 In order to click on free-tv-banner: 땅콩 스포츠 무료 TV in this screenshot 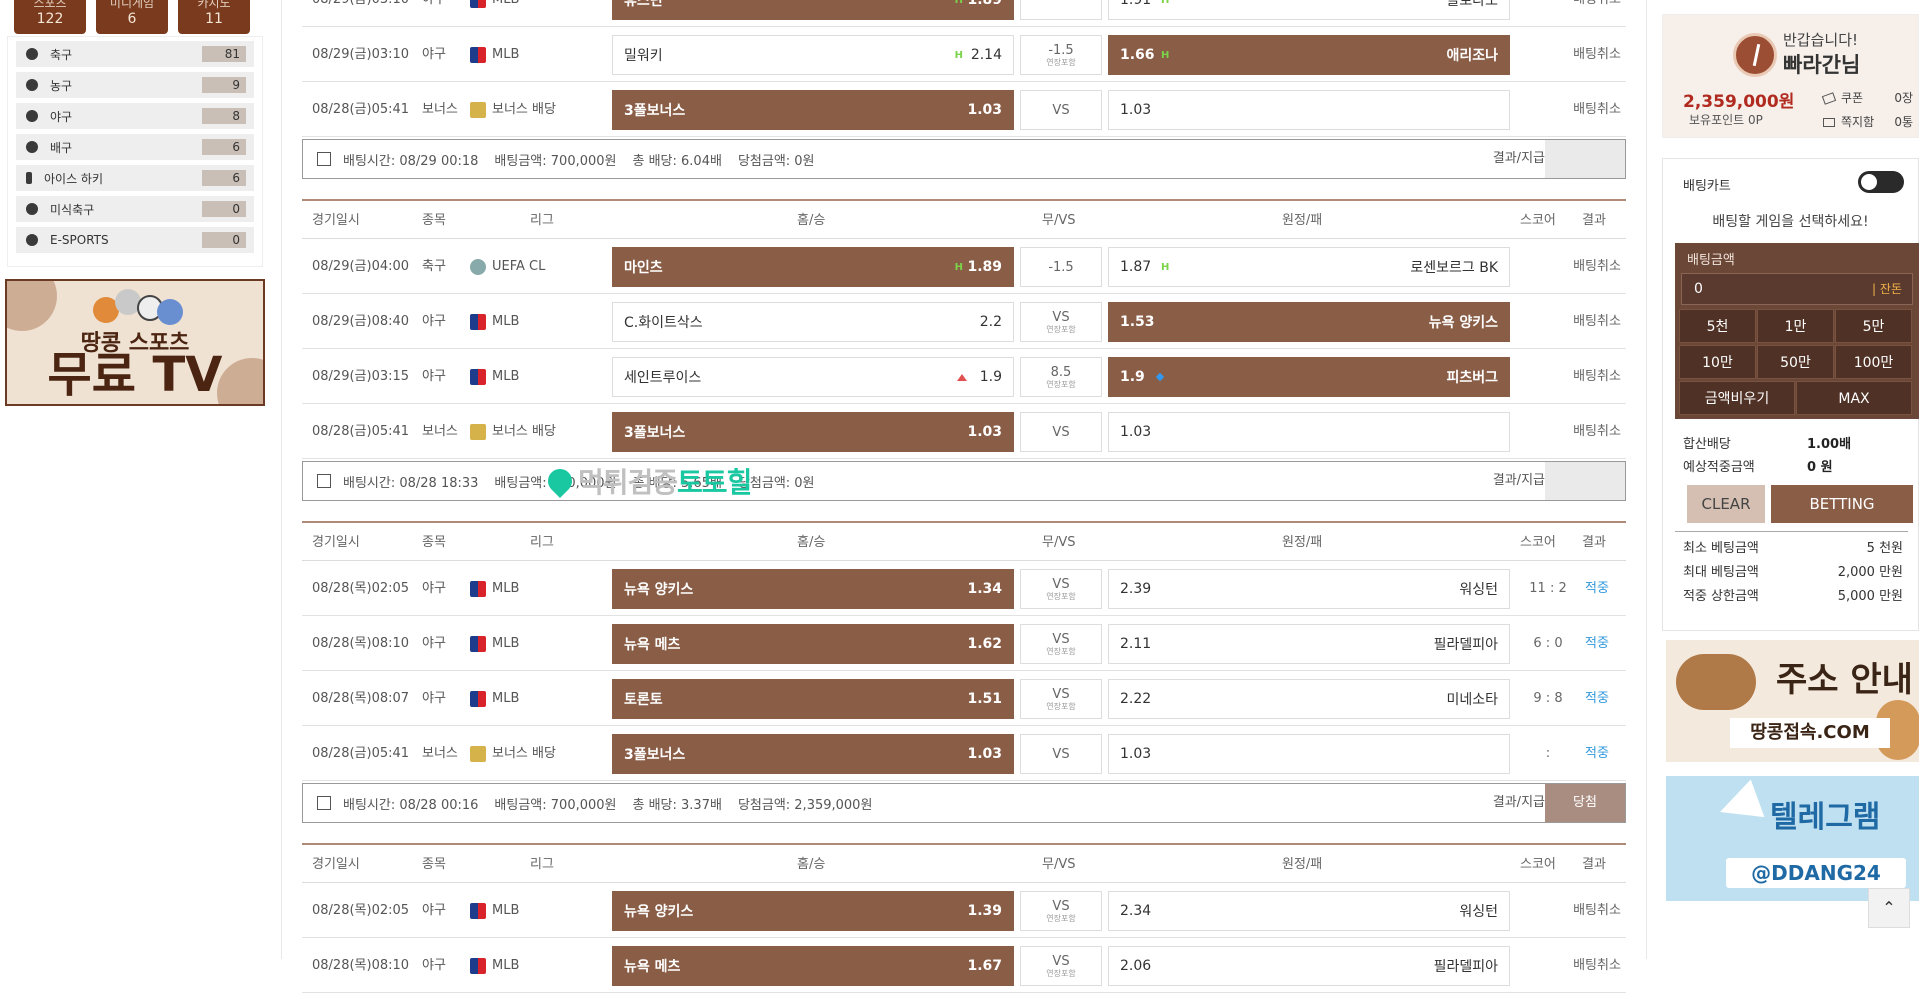, I will do `click(135, 342)`.